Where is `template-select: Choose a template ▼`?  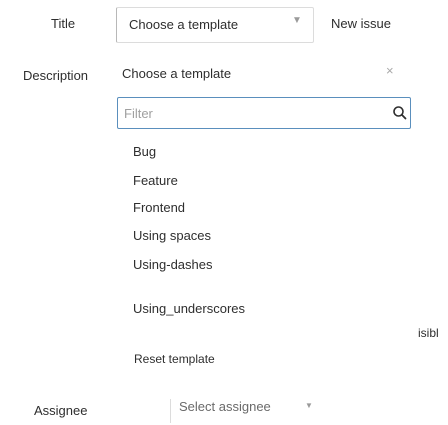 template-select: Choose a template ▼ is located at coordinates (215, 25).